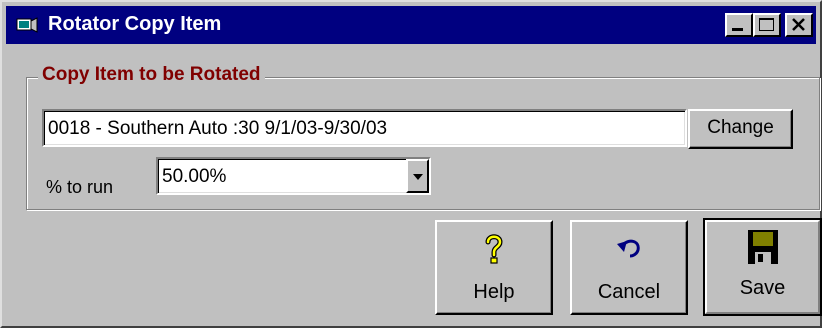  Describe the element at coordinates (762, 267) in the screenshot. I see `save-button: Save` at that location.